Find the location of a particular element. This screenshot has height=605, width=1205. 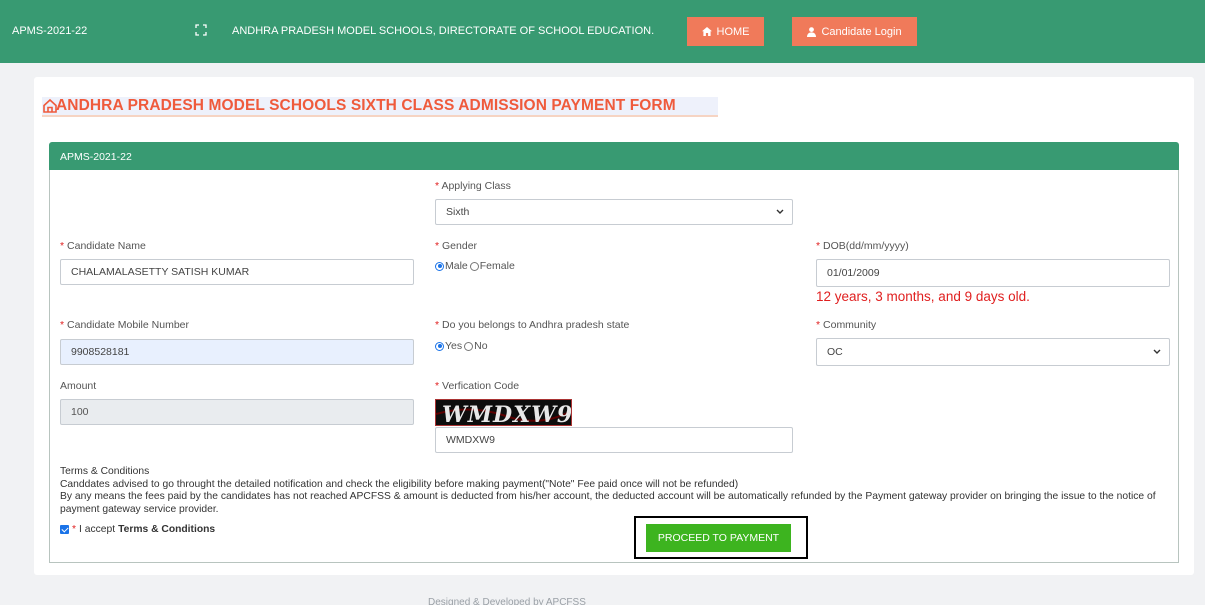

gender-female-radio is located at coordinates (474, 266).